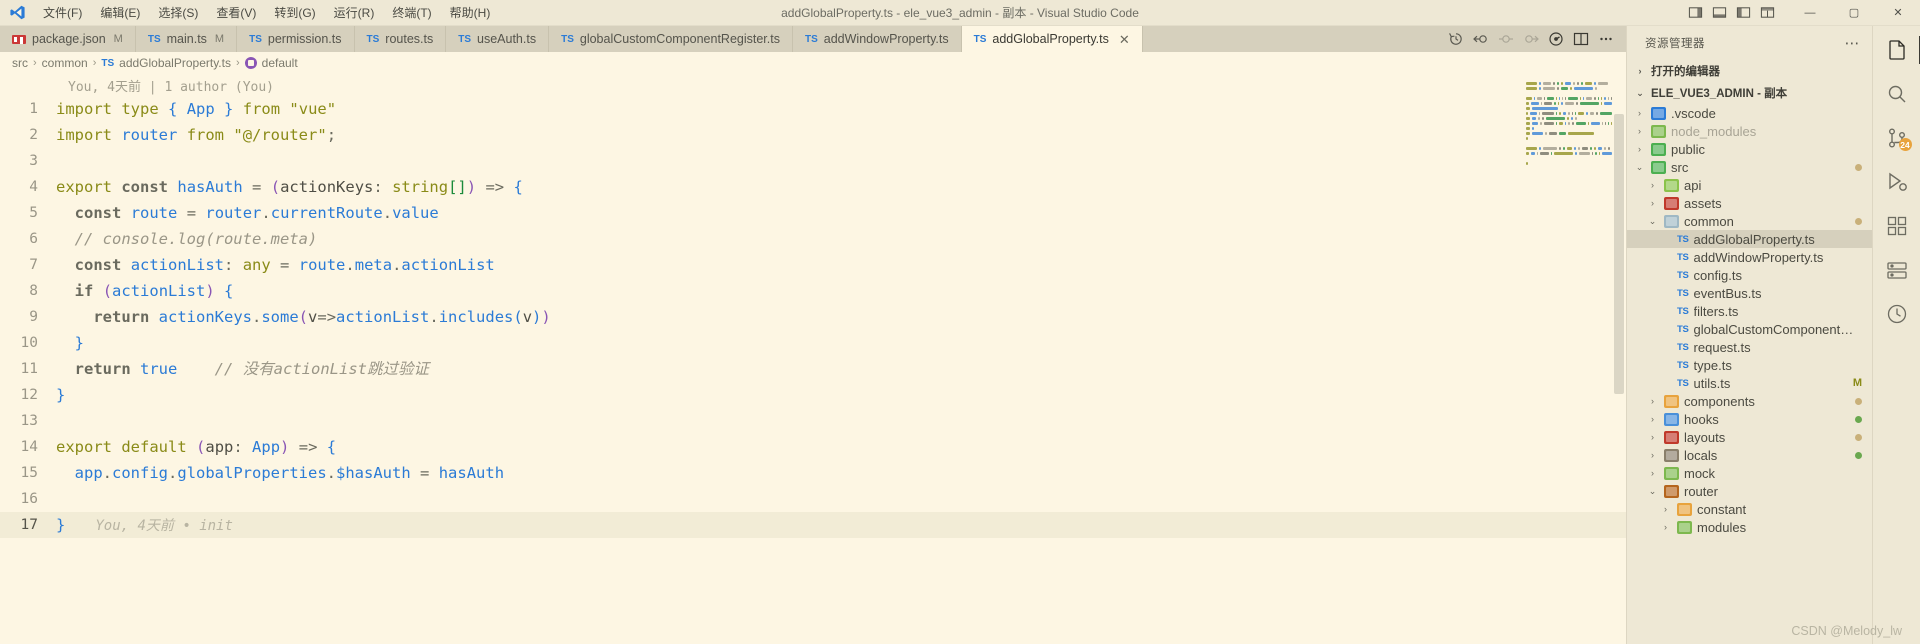 The image size is (1920, 644). I want to click on menu-item-edit: 编辑(E), so click(120, 12).